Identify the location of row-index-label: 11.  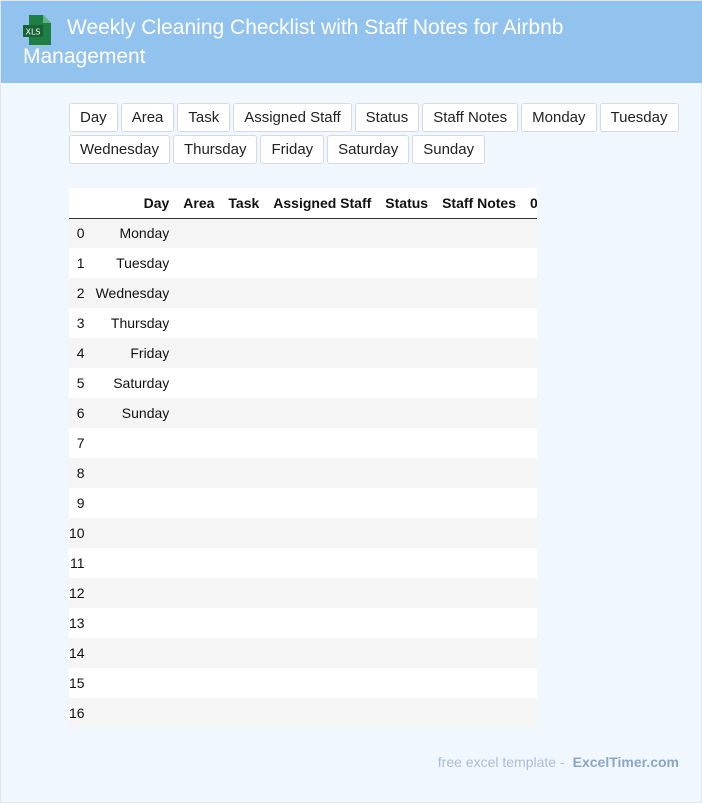
(77, 563).